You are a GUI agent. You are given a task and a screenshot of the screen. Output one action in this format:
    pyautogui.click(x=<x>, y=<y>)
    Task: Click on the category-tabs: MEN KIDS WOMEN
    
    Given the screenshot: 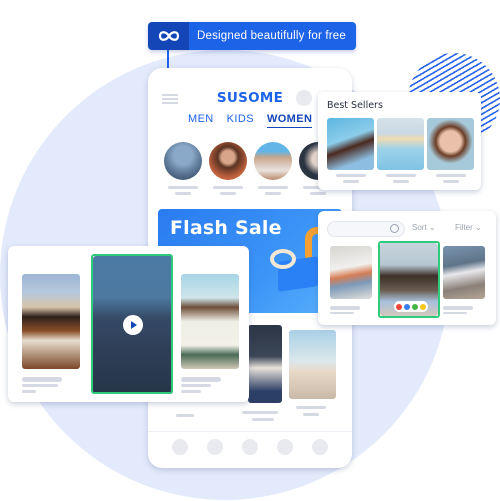 What is the action you would take?
    pyautogui.click(x=250, y=120)
    